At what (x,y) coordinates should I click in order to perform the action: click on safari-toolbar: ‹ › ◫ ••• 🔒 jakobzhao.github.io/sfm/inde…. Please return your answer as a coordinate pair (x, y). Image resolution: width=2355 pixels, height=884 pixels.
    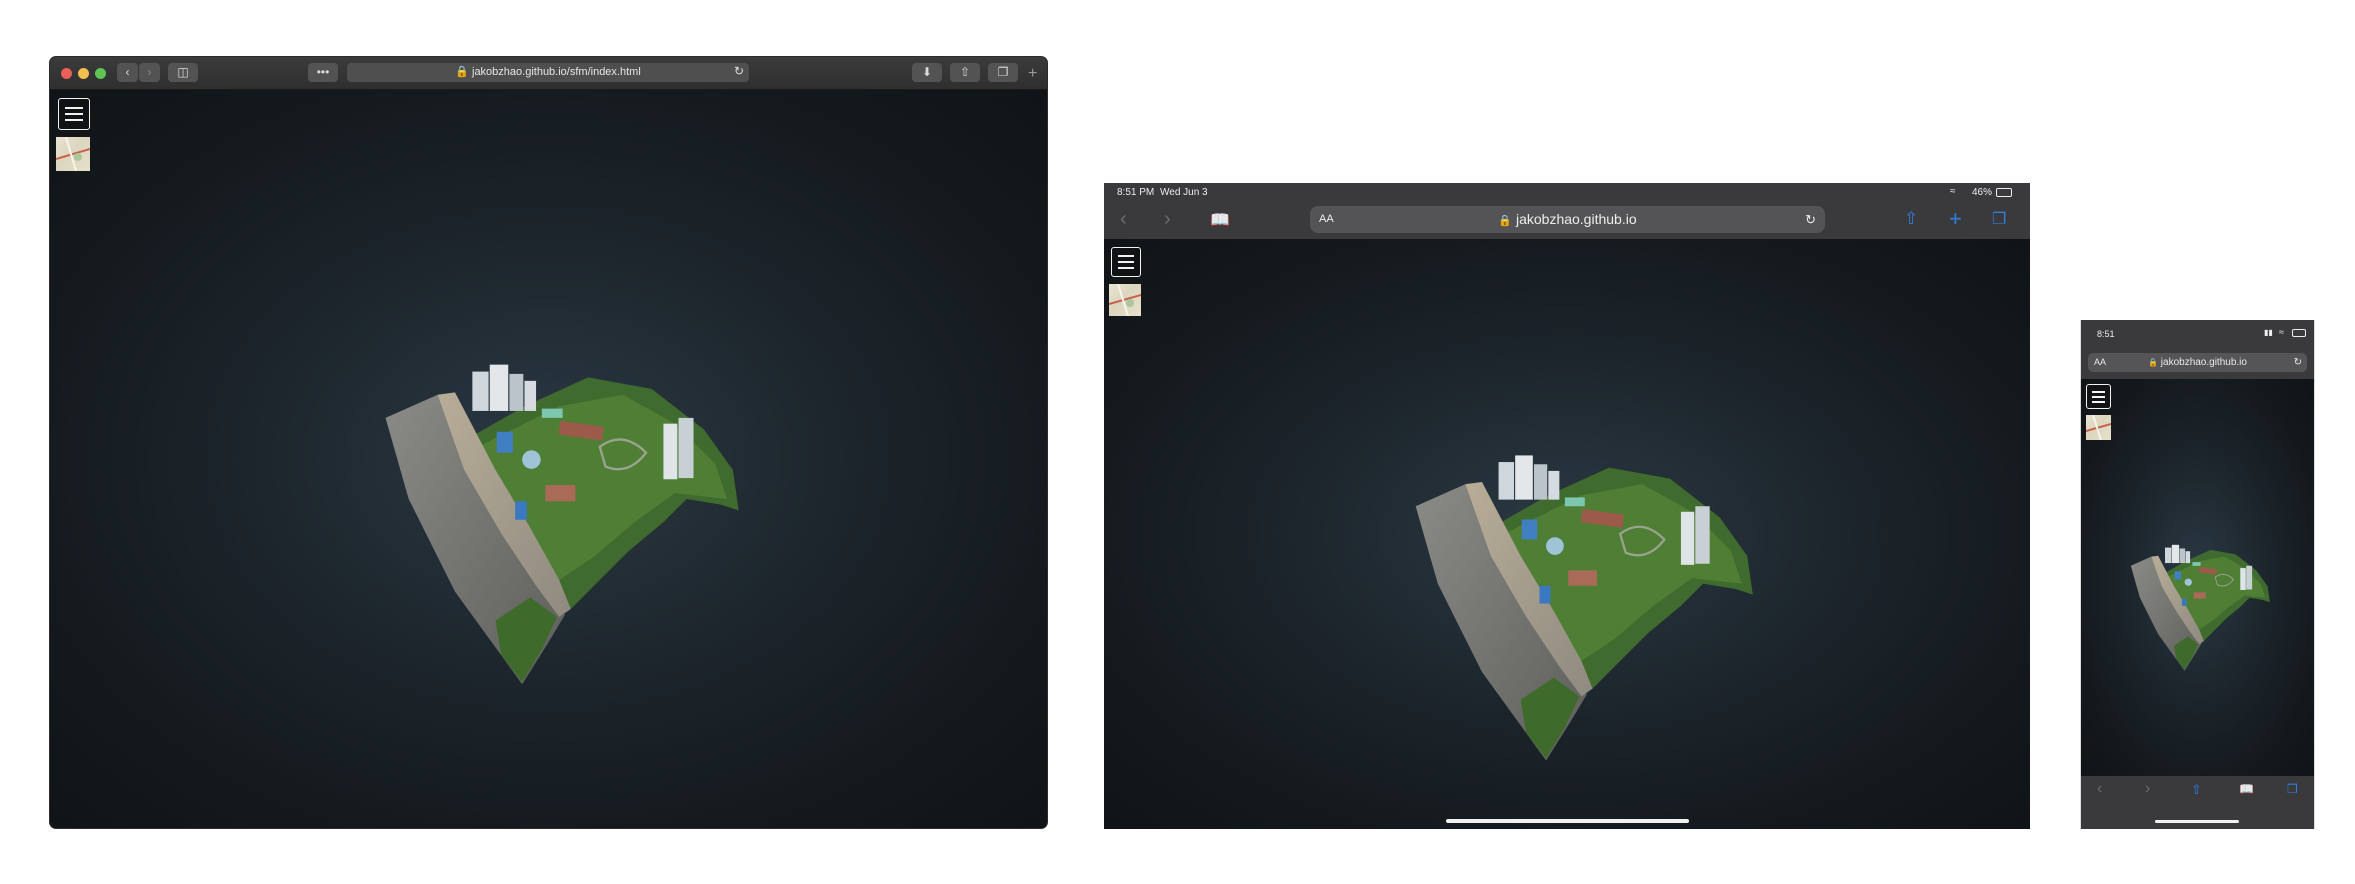
    Looking at the image, I should click on (548, 73).